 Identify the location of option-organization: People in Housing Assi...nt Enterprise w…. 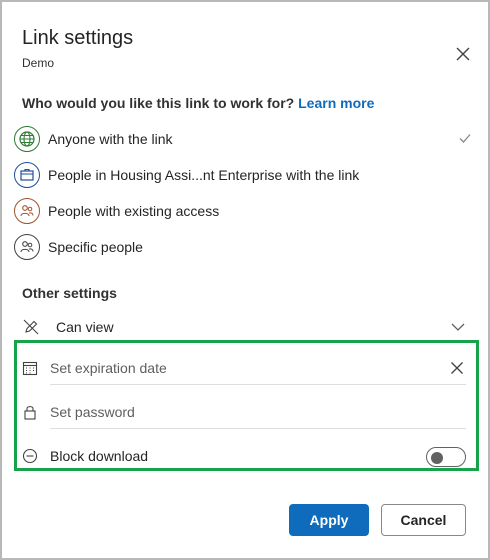
(246, 175).